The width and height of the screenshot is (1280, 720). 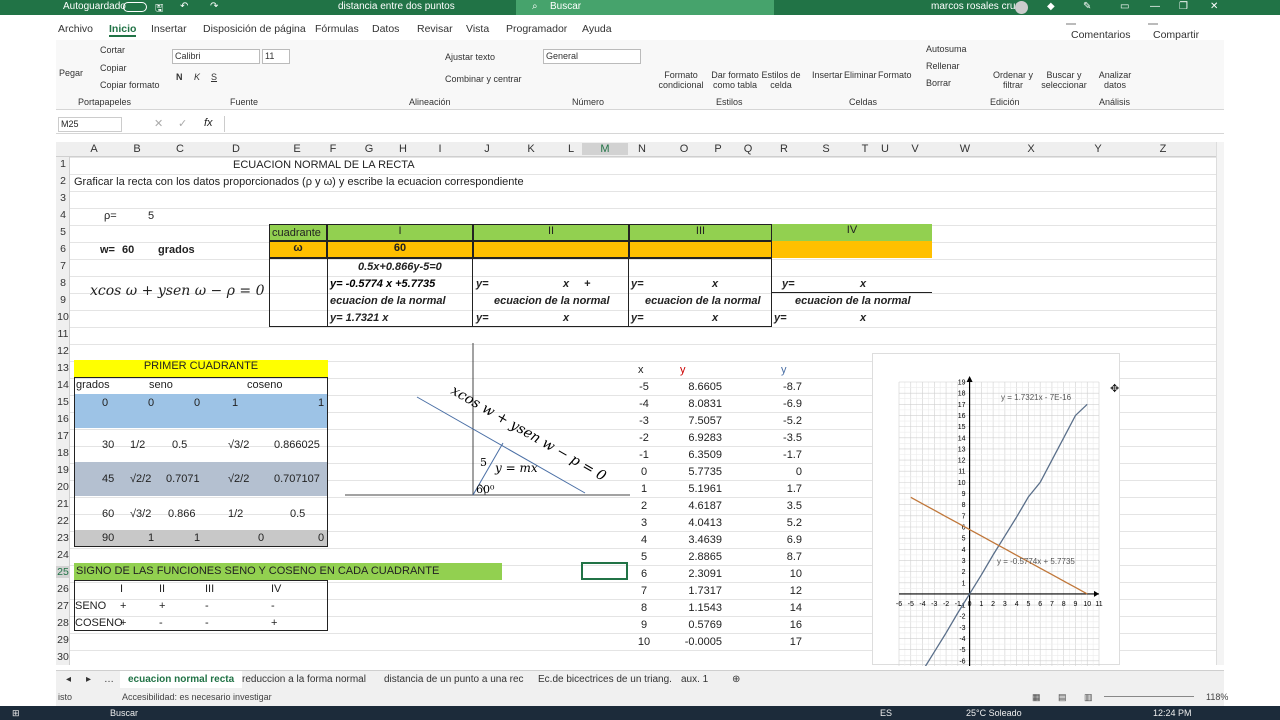 What do you see at coordinates (63, 419) in the screenshot?
I see `row-header: 16` at bounding box center [63, 419].